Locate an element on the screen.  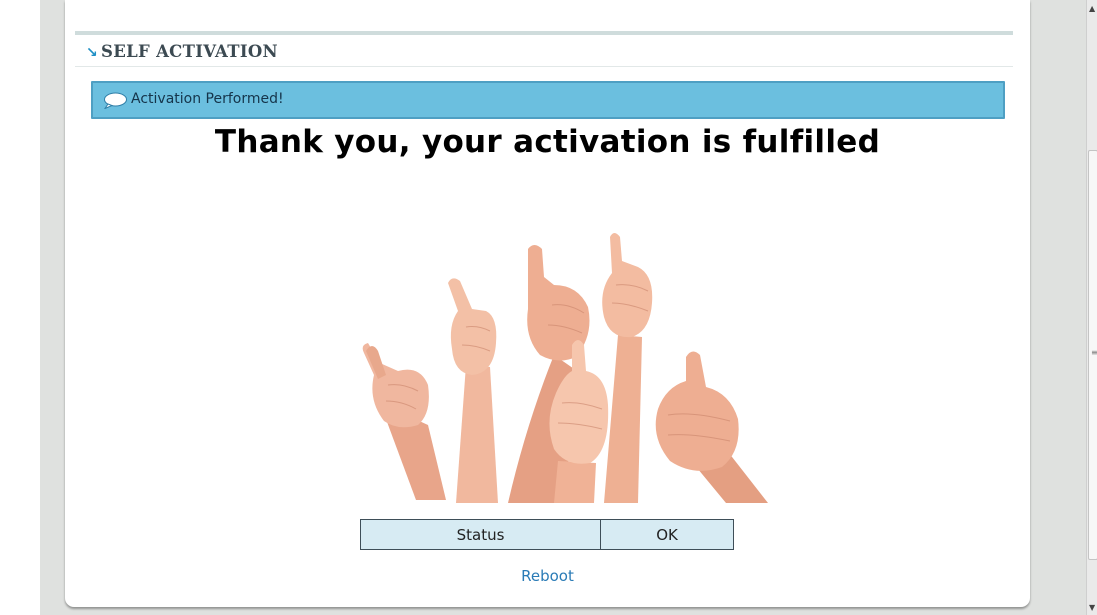
status-value-cell: OK is located at coordinates (667, 534).